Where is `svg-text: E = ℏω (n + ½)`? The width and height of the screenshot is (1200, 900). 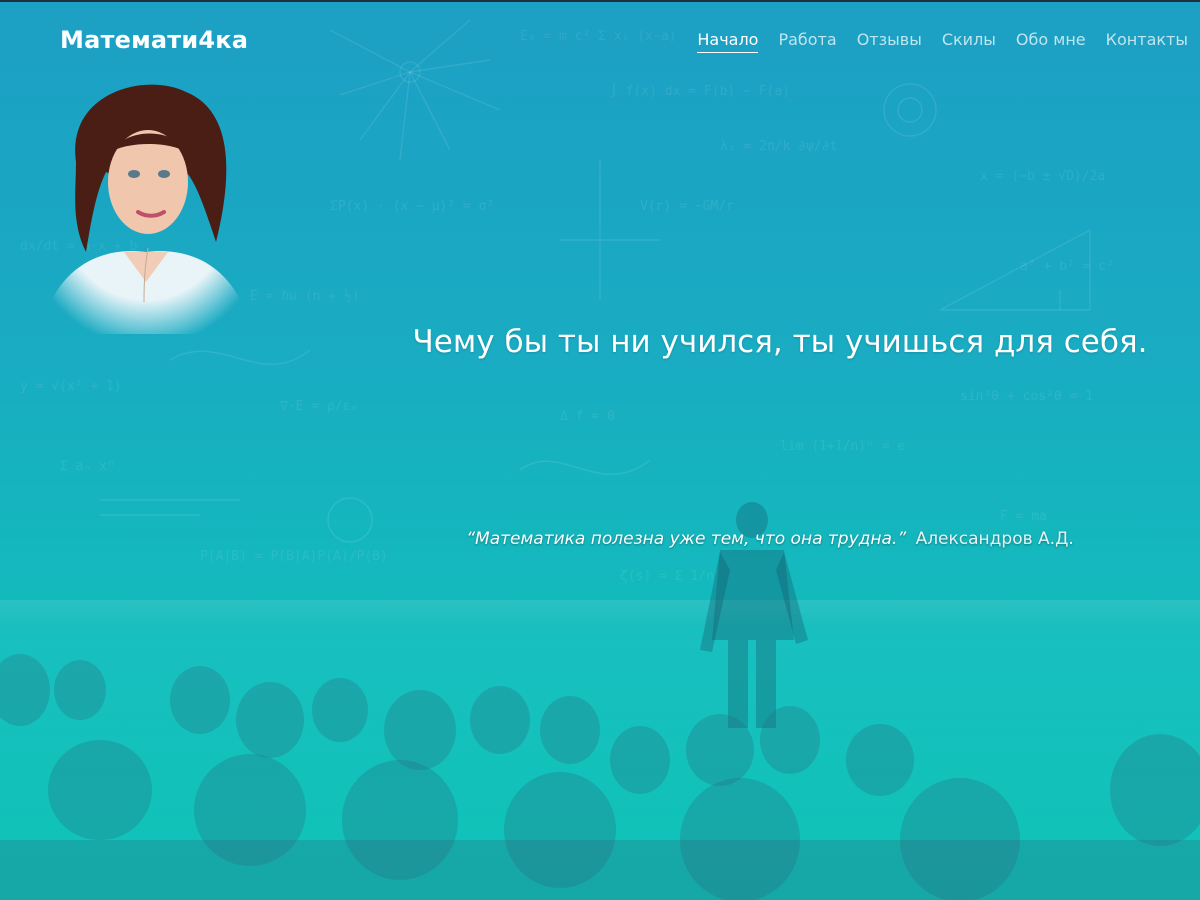 svg-text: E = ℏω (n + ½) is located at coordinates (305, 296).